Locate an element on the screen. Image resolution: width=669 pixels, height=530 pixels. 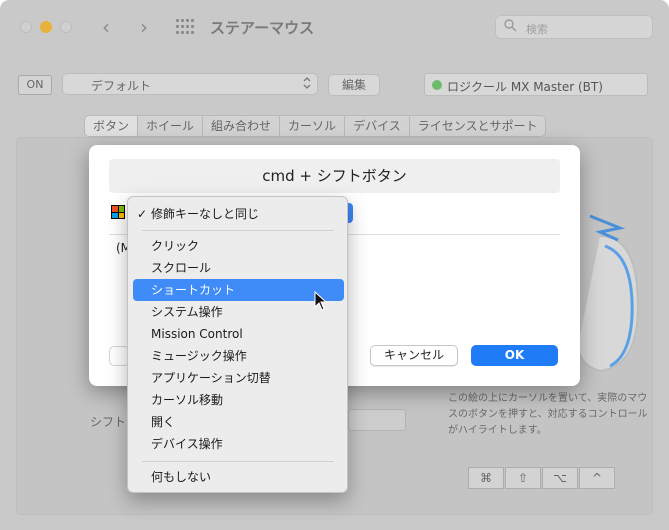
menu-item-open: 開く is located at coordinates (238, 422).